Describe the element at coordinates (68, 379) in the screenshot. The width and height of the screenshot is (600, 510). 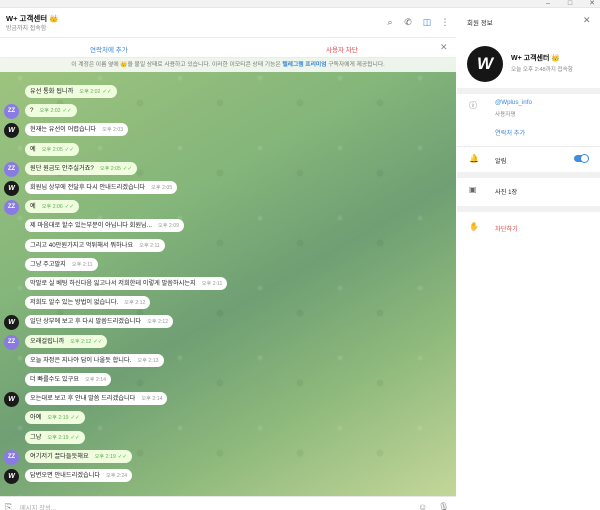
I see `message-bubble: 더 빠를수도 있구요 오후 2:14` at that location.